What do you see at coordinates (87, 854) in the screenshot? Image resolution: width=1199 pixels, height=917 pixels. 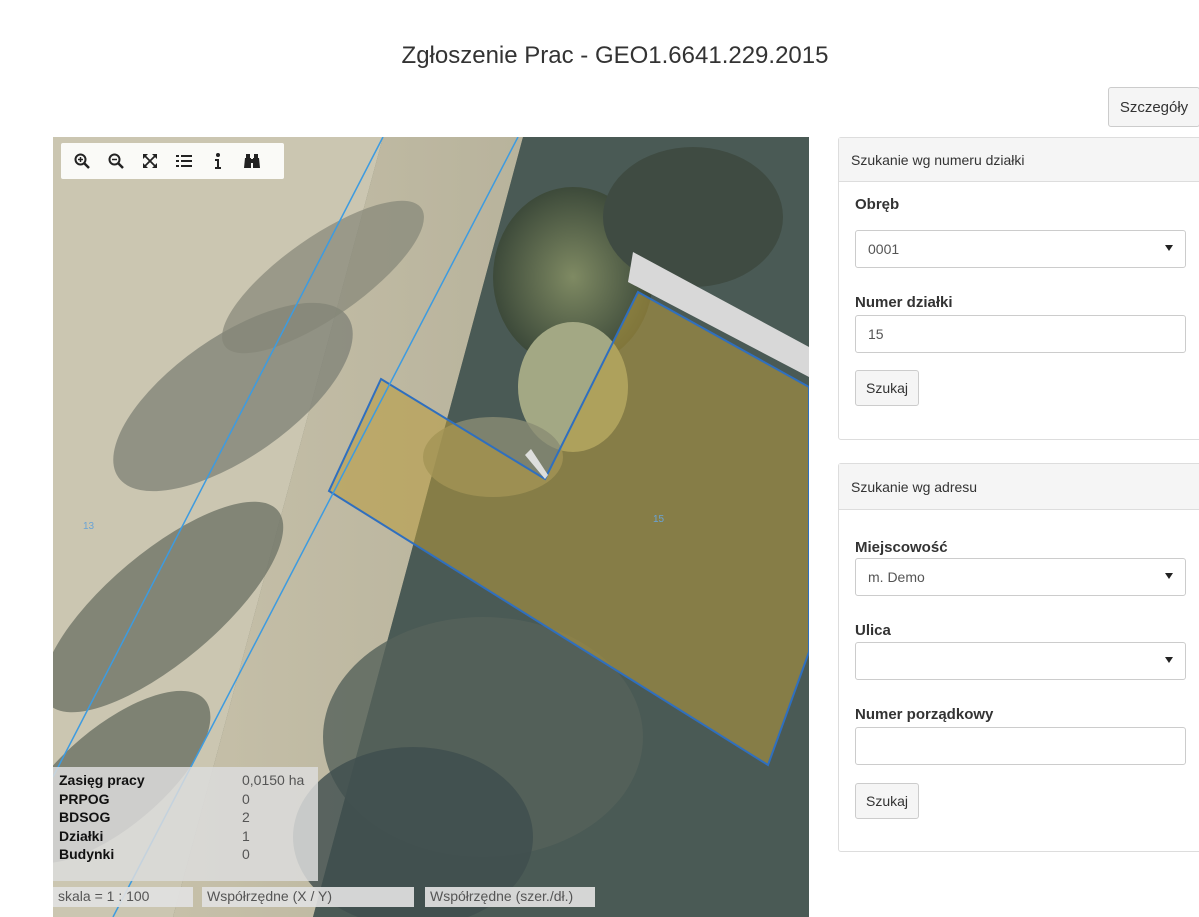 I see `stats-label: Budynki` at bounding box center [87, 854].